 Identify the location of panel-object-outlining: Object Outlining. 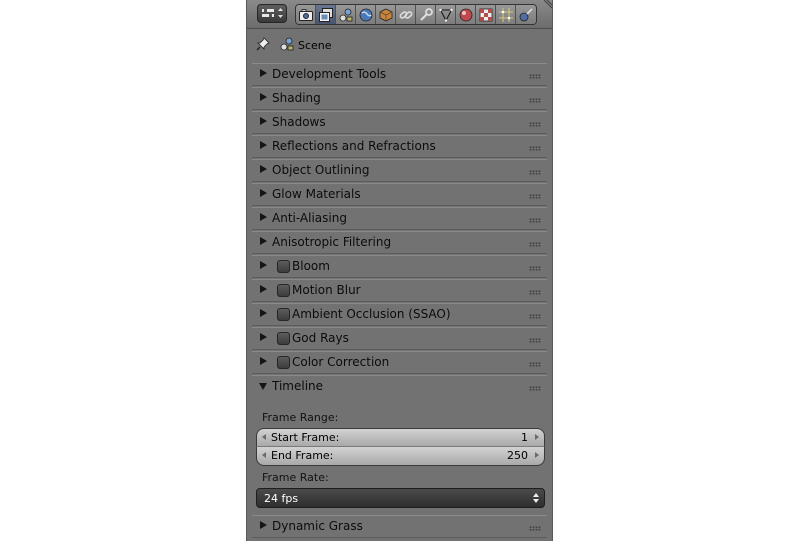
(399, 170).